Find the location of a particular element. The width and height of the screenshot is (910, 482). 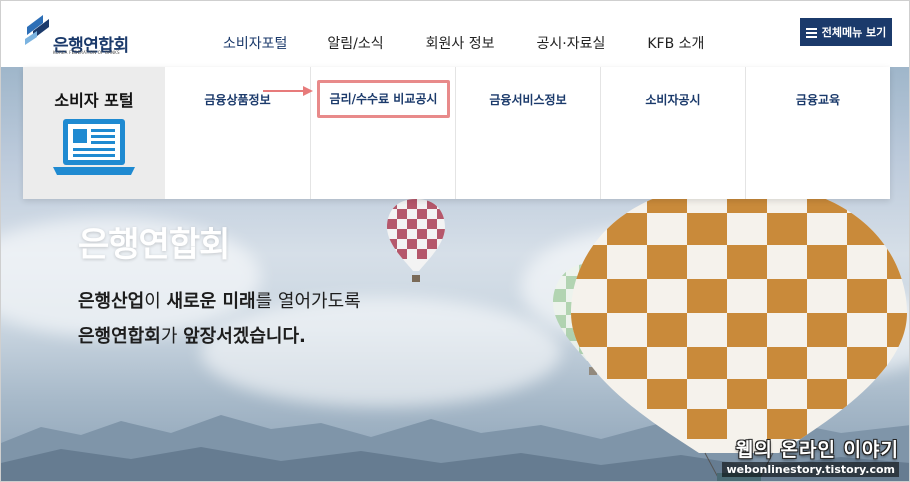

hero-text-line-1: 은행산업이 새로운 미래를 열어가도록 is located at coordinates (219, 301).